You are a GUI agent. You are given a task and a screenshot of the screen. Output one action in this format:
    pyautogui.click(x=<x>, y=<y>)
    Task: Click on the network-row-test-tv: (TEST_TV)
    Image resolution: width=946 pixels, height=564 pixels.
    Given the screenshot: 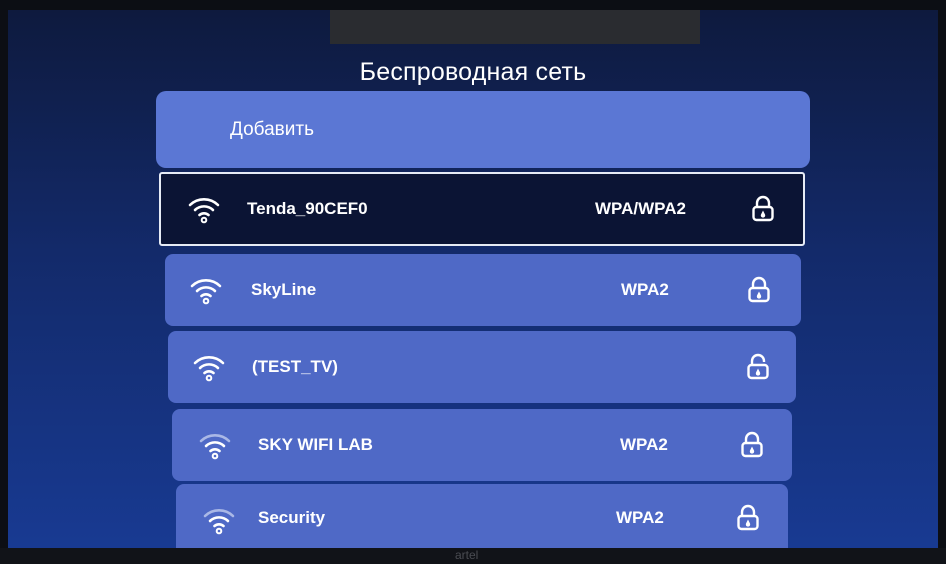 What is the action you would take?
    pyautogui.click(x=482, y=367)
    